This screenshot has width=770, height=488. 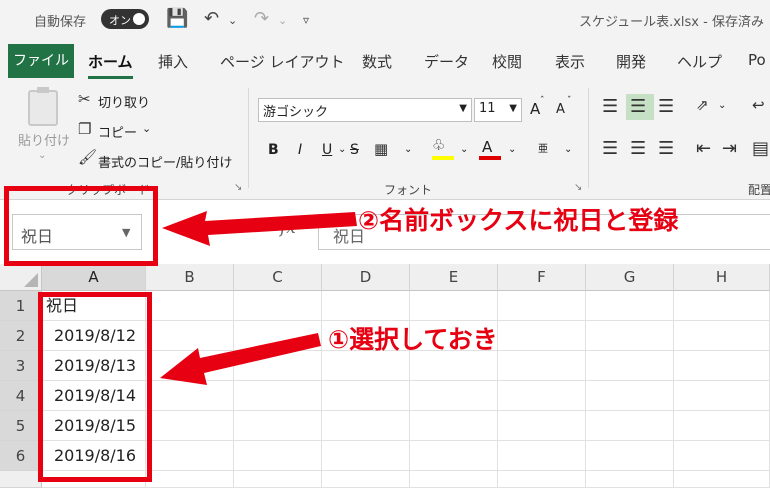 I want to click on callout-register-name: ②名前ボックスに祝日と登録, so click(x=518, y=220).